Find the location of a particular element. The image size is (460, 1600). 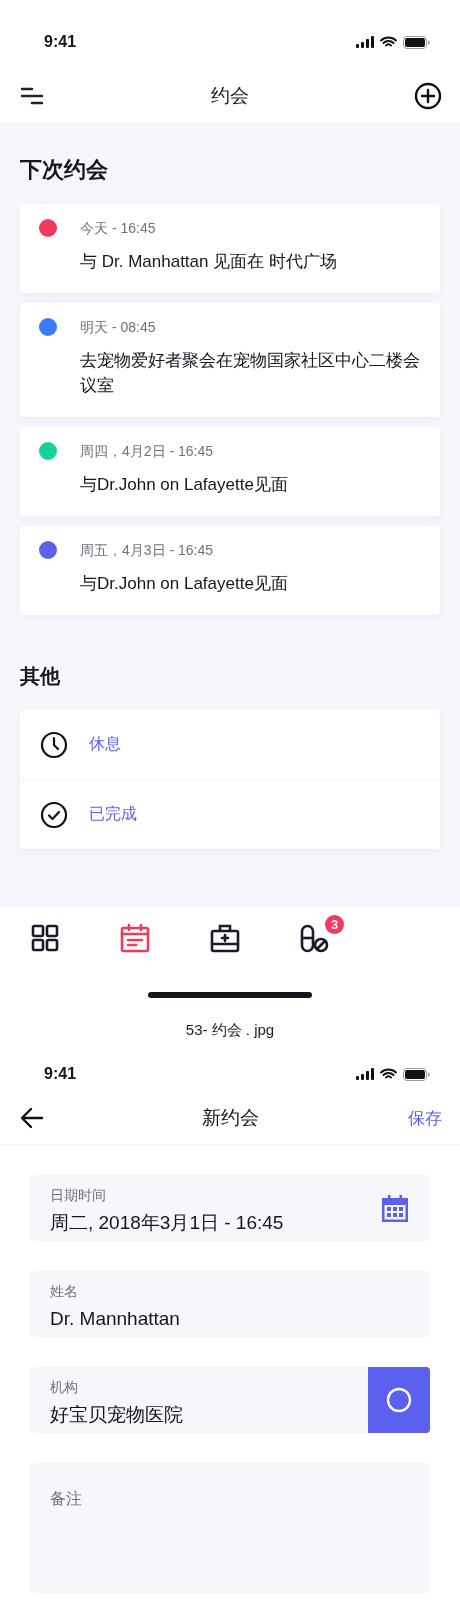

appointment-time: 周五，4月3日 - 16:45 is located at coordinates (147, 550).